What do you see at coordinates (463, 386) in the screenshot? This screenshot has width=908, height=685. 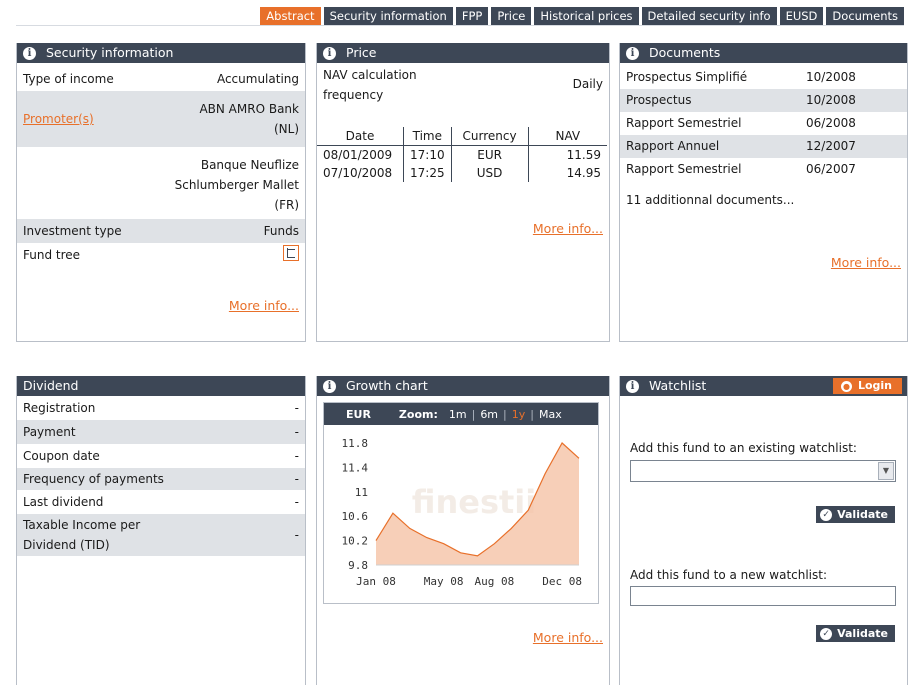 I see `panel-header: i Growth chart` at bounding box center [463, 386].